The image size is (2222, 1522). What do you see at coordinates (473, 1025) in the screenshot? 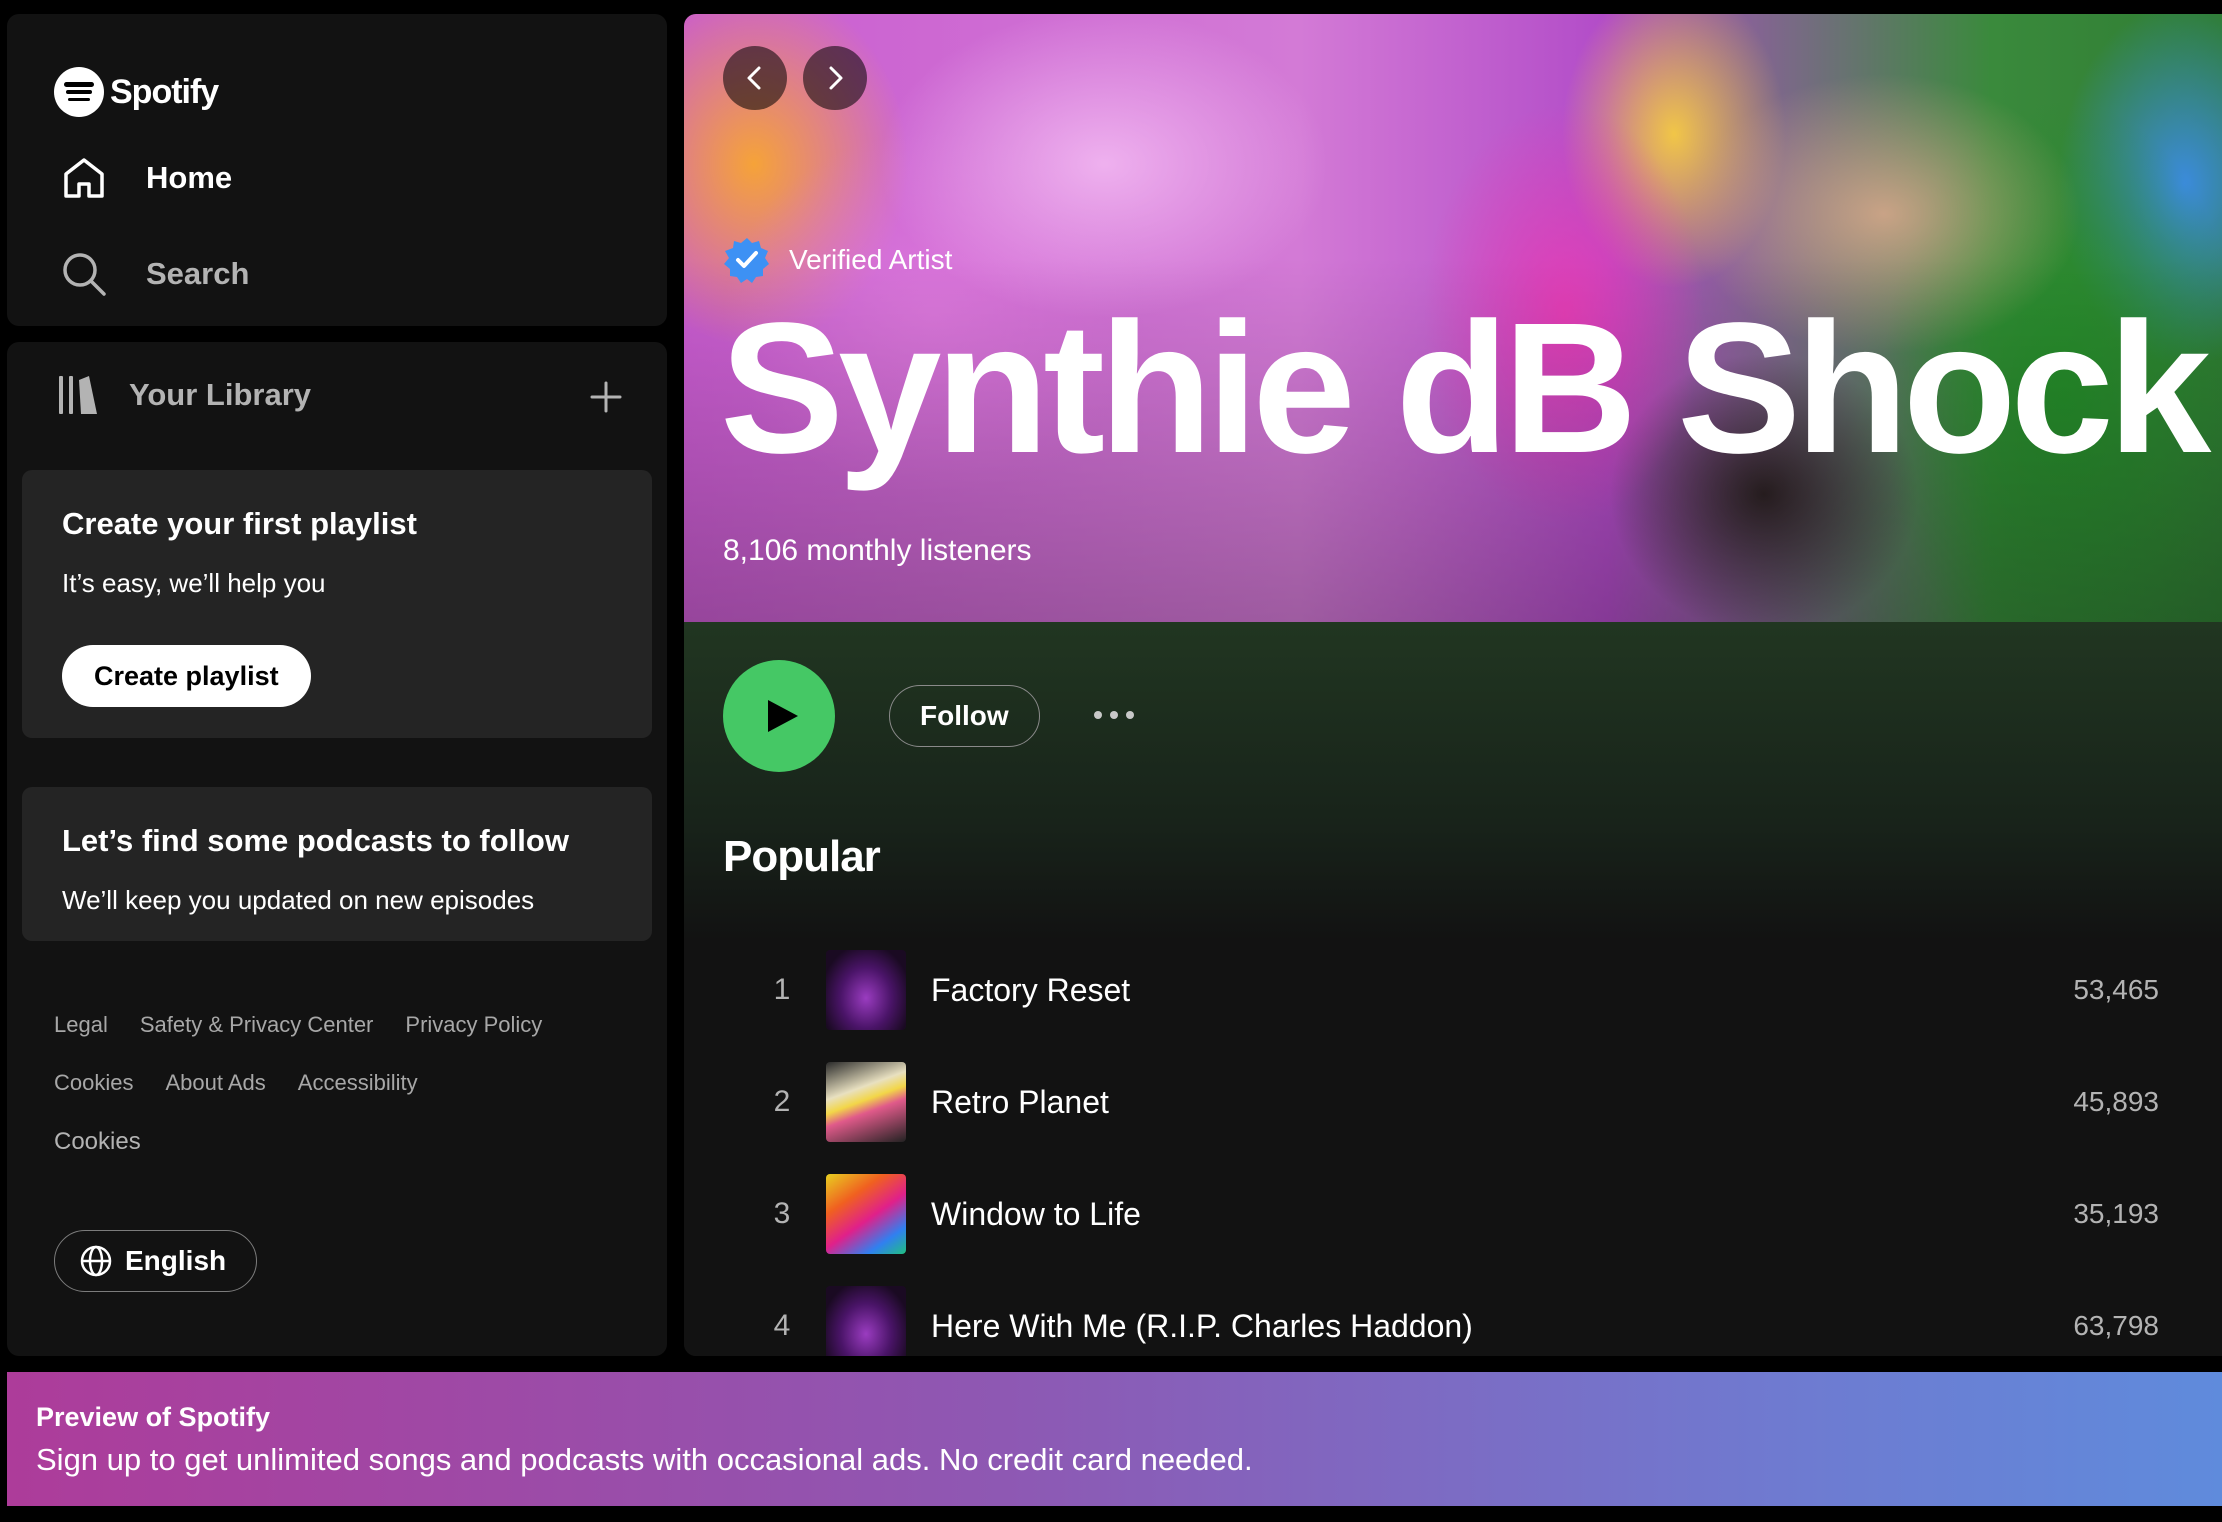
I see `footer-link-privacy: Privacy Policy` at bounding box center [473, 1025].